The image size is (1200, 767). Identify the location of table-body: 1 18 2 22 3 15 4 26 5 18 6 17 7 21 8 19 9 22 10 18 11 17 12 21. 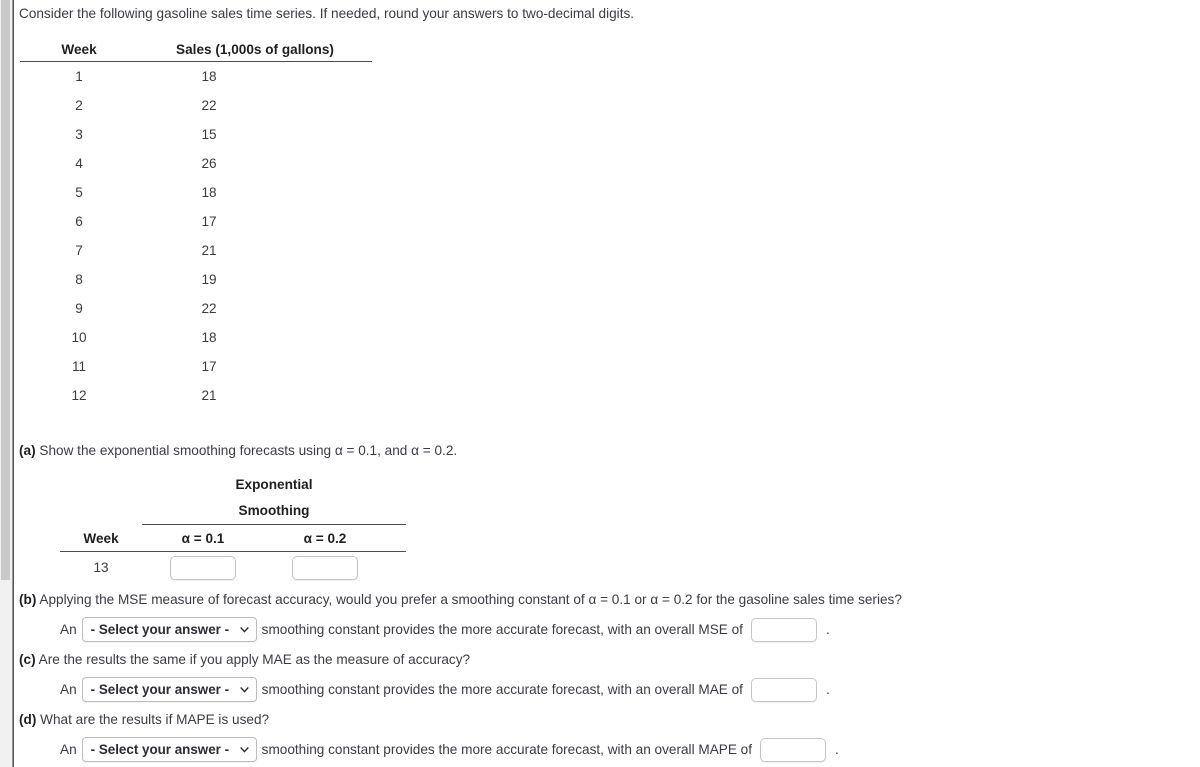
(196, 236).